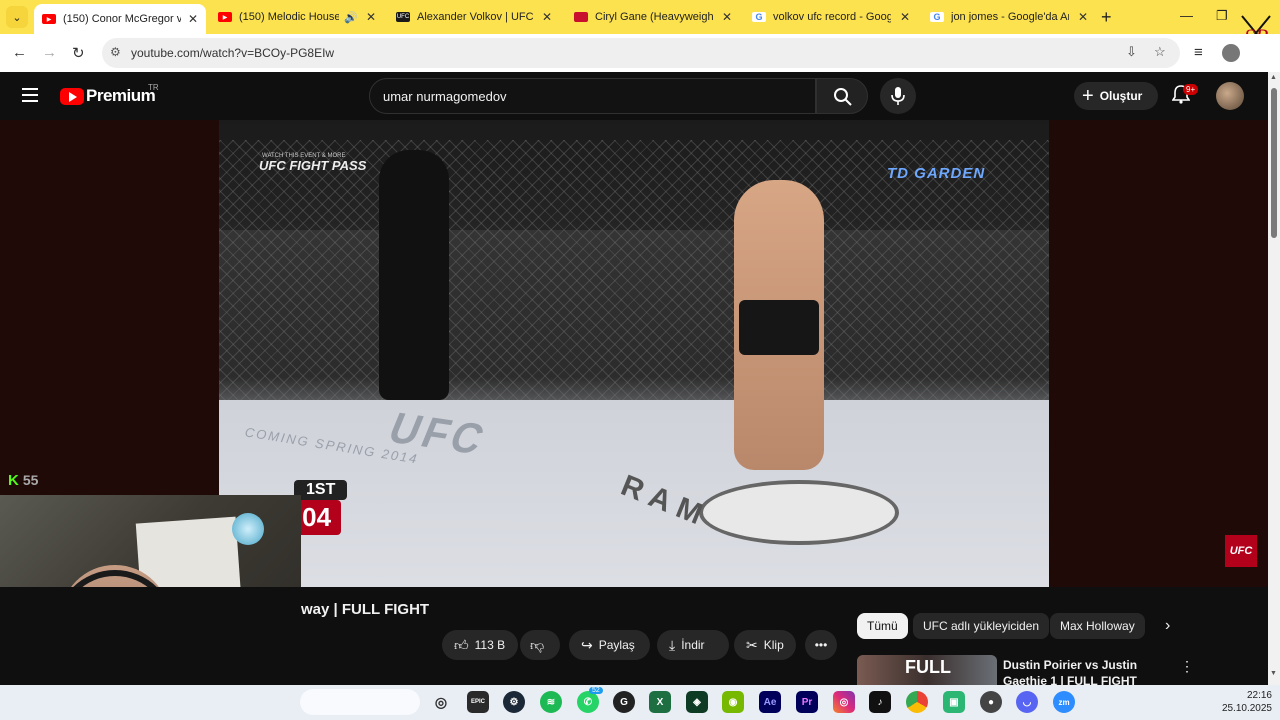  What do you see at coordinates (660, 702) in the screenshot?
I see `excel-icon: X` at bounding box center [660, 702].